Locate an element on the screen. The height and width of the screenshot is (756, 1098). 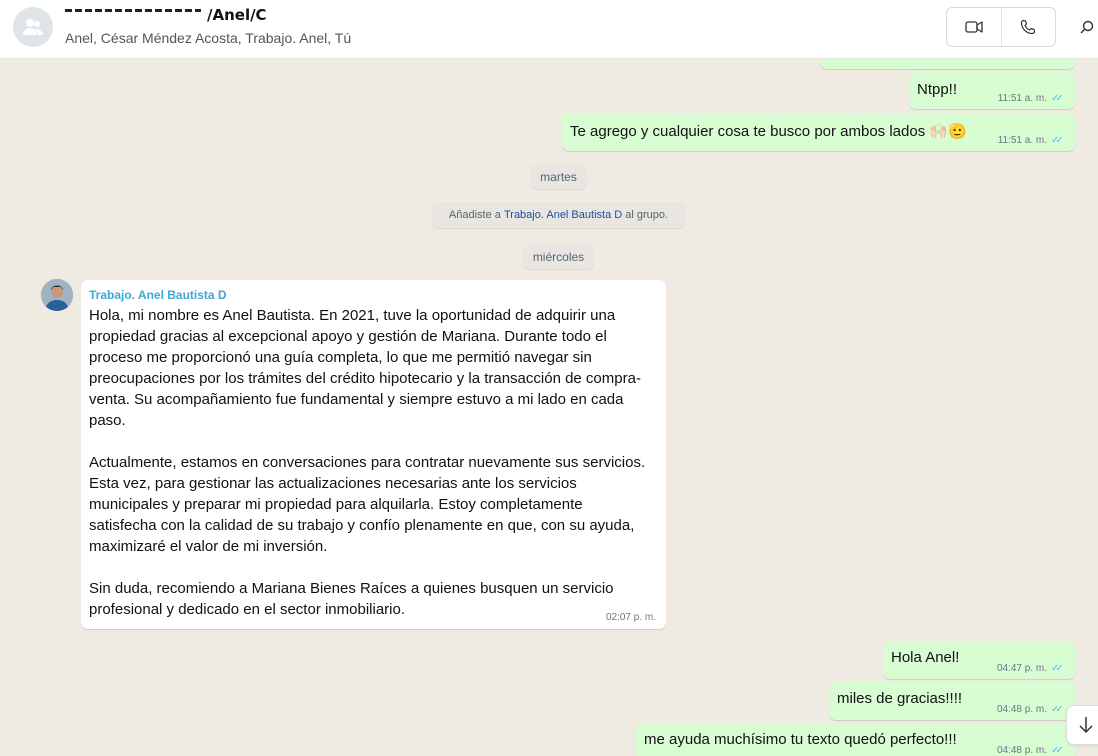
voice-call-button is located at coordinates (1028, 27).